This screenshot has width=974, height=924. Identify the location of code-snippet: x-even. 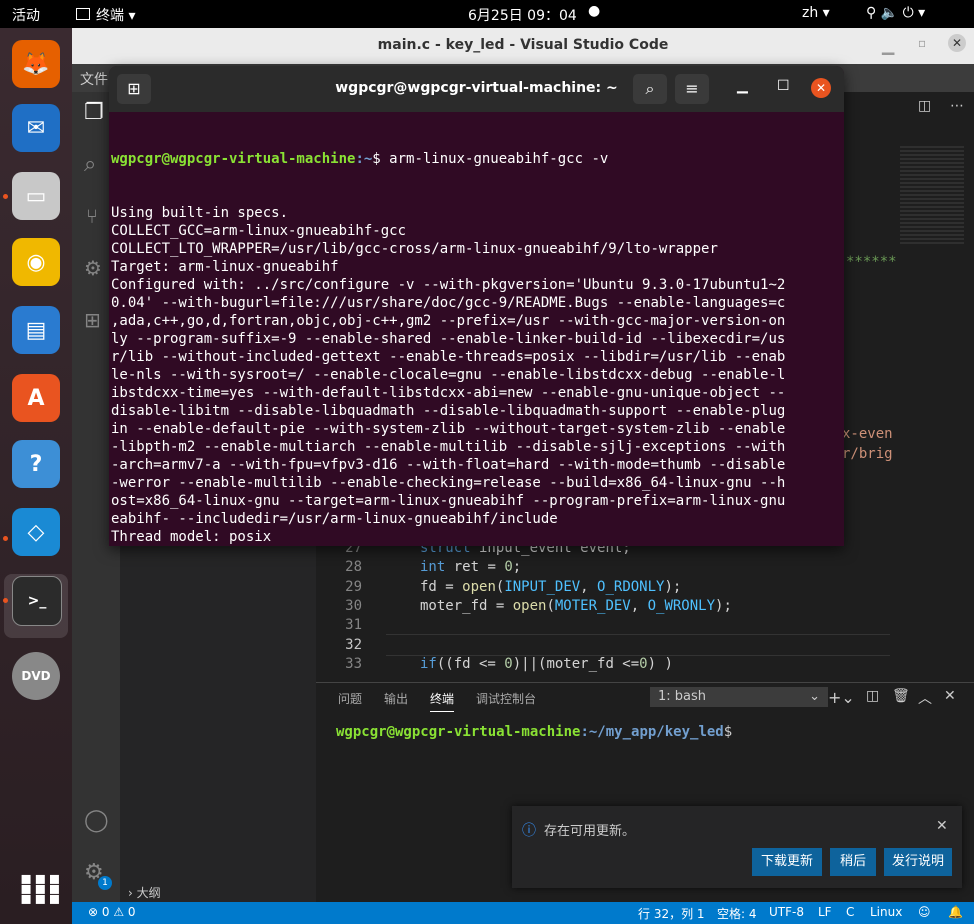
(867, 434).